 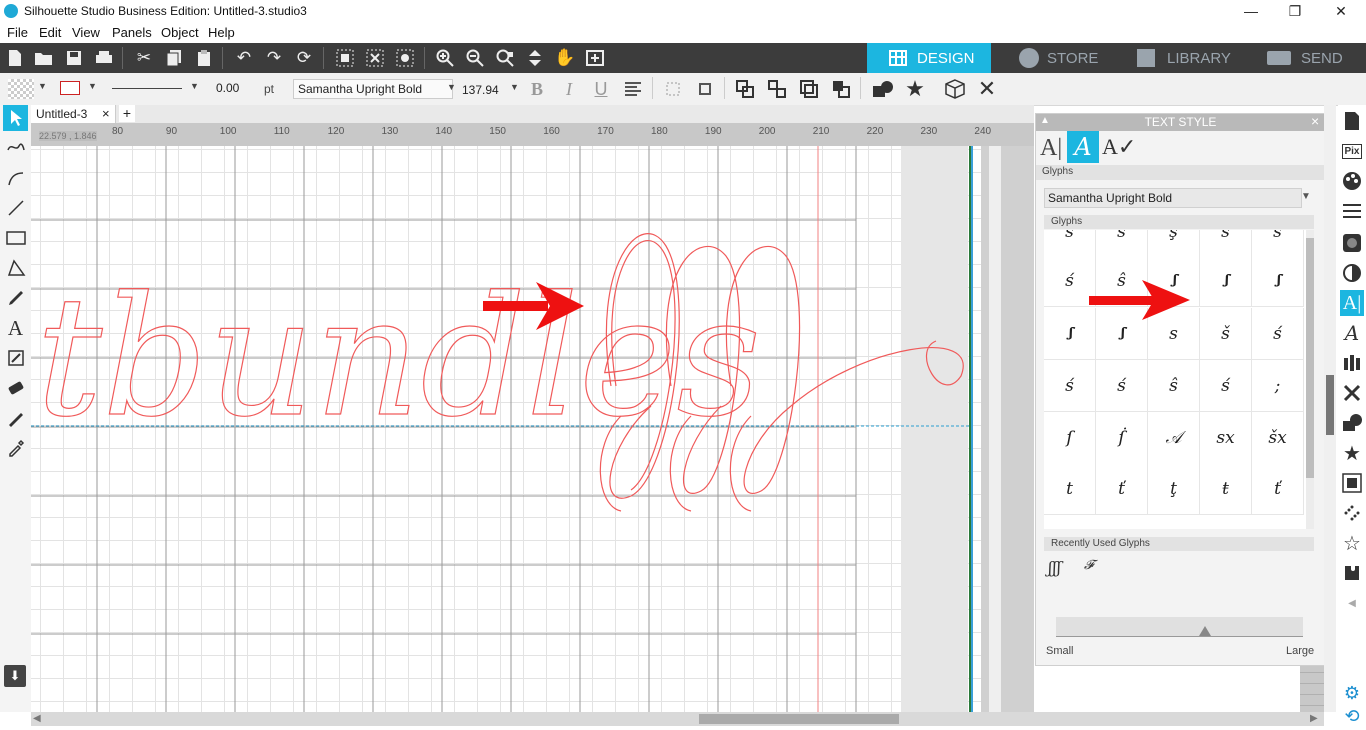 What do you see at coordinates (633, 89) in the screenshot?
I see `align-text-icon` at bounding box center [633, 89].